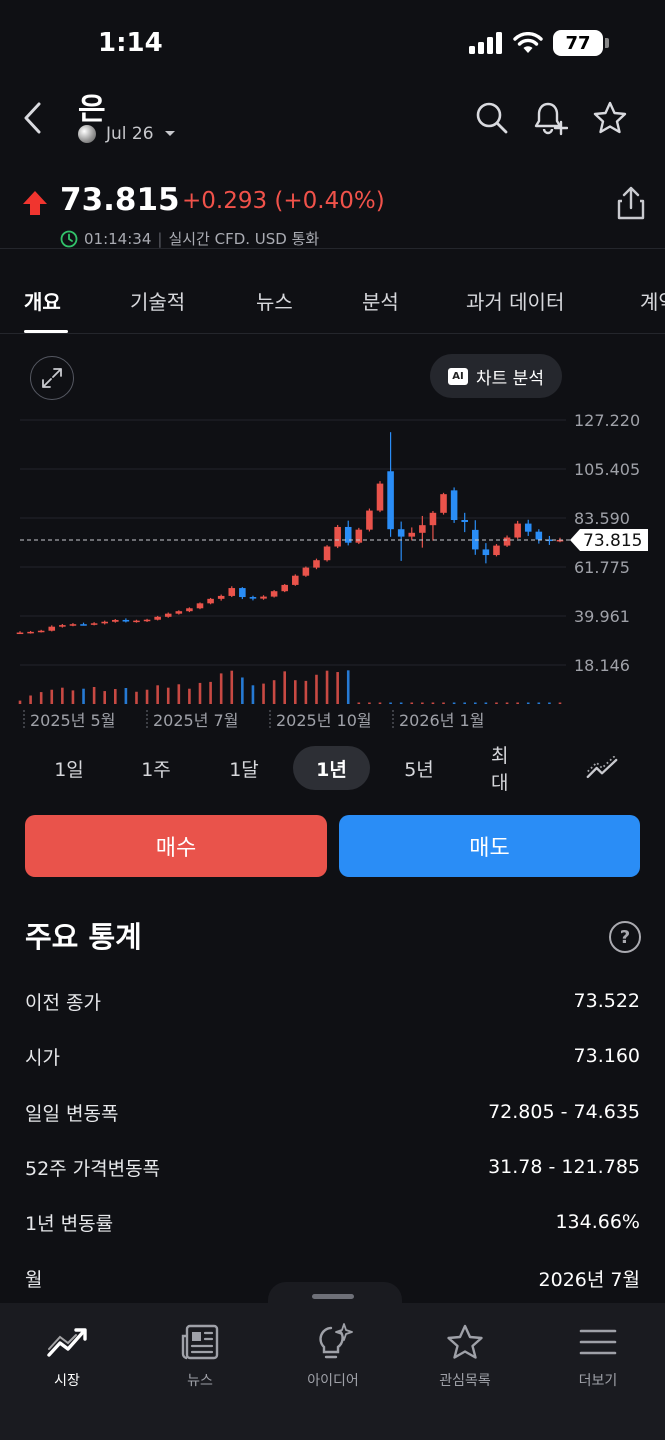 Image resolution: width=665 pixels, height=1440 pixels. What do you see at coordinates (380, 300) in the screenshot?
I see `tab-analysis: 분석` at bounding box center [380, 300].